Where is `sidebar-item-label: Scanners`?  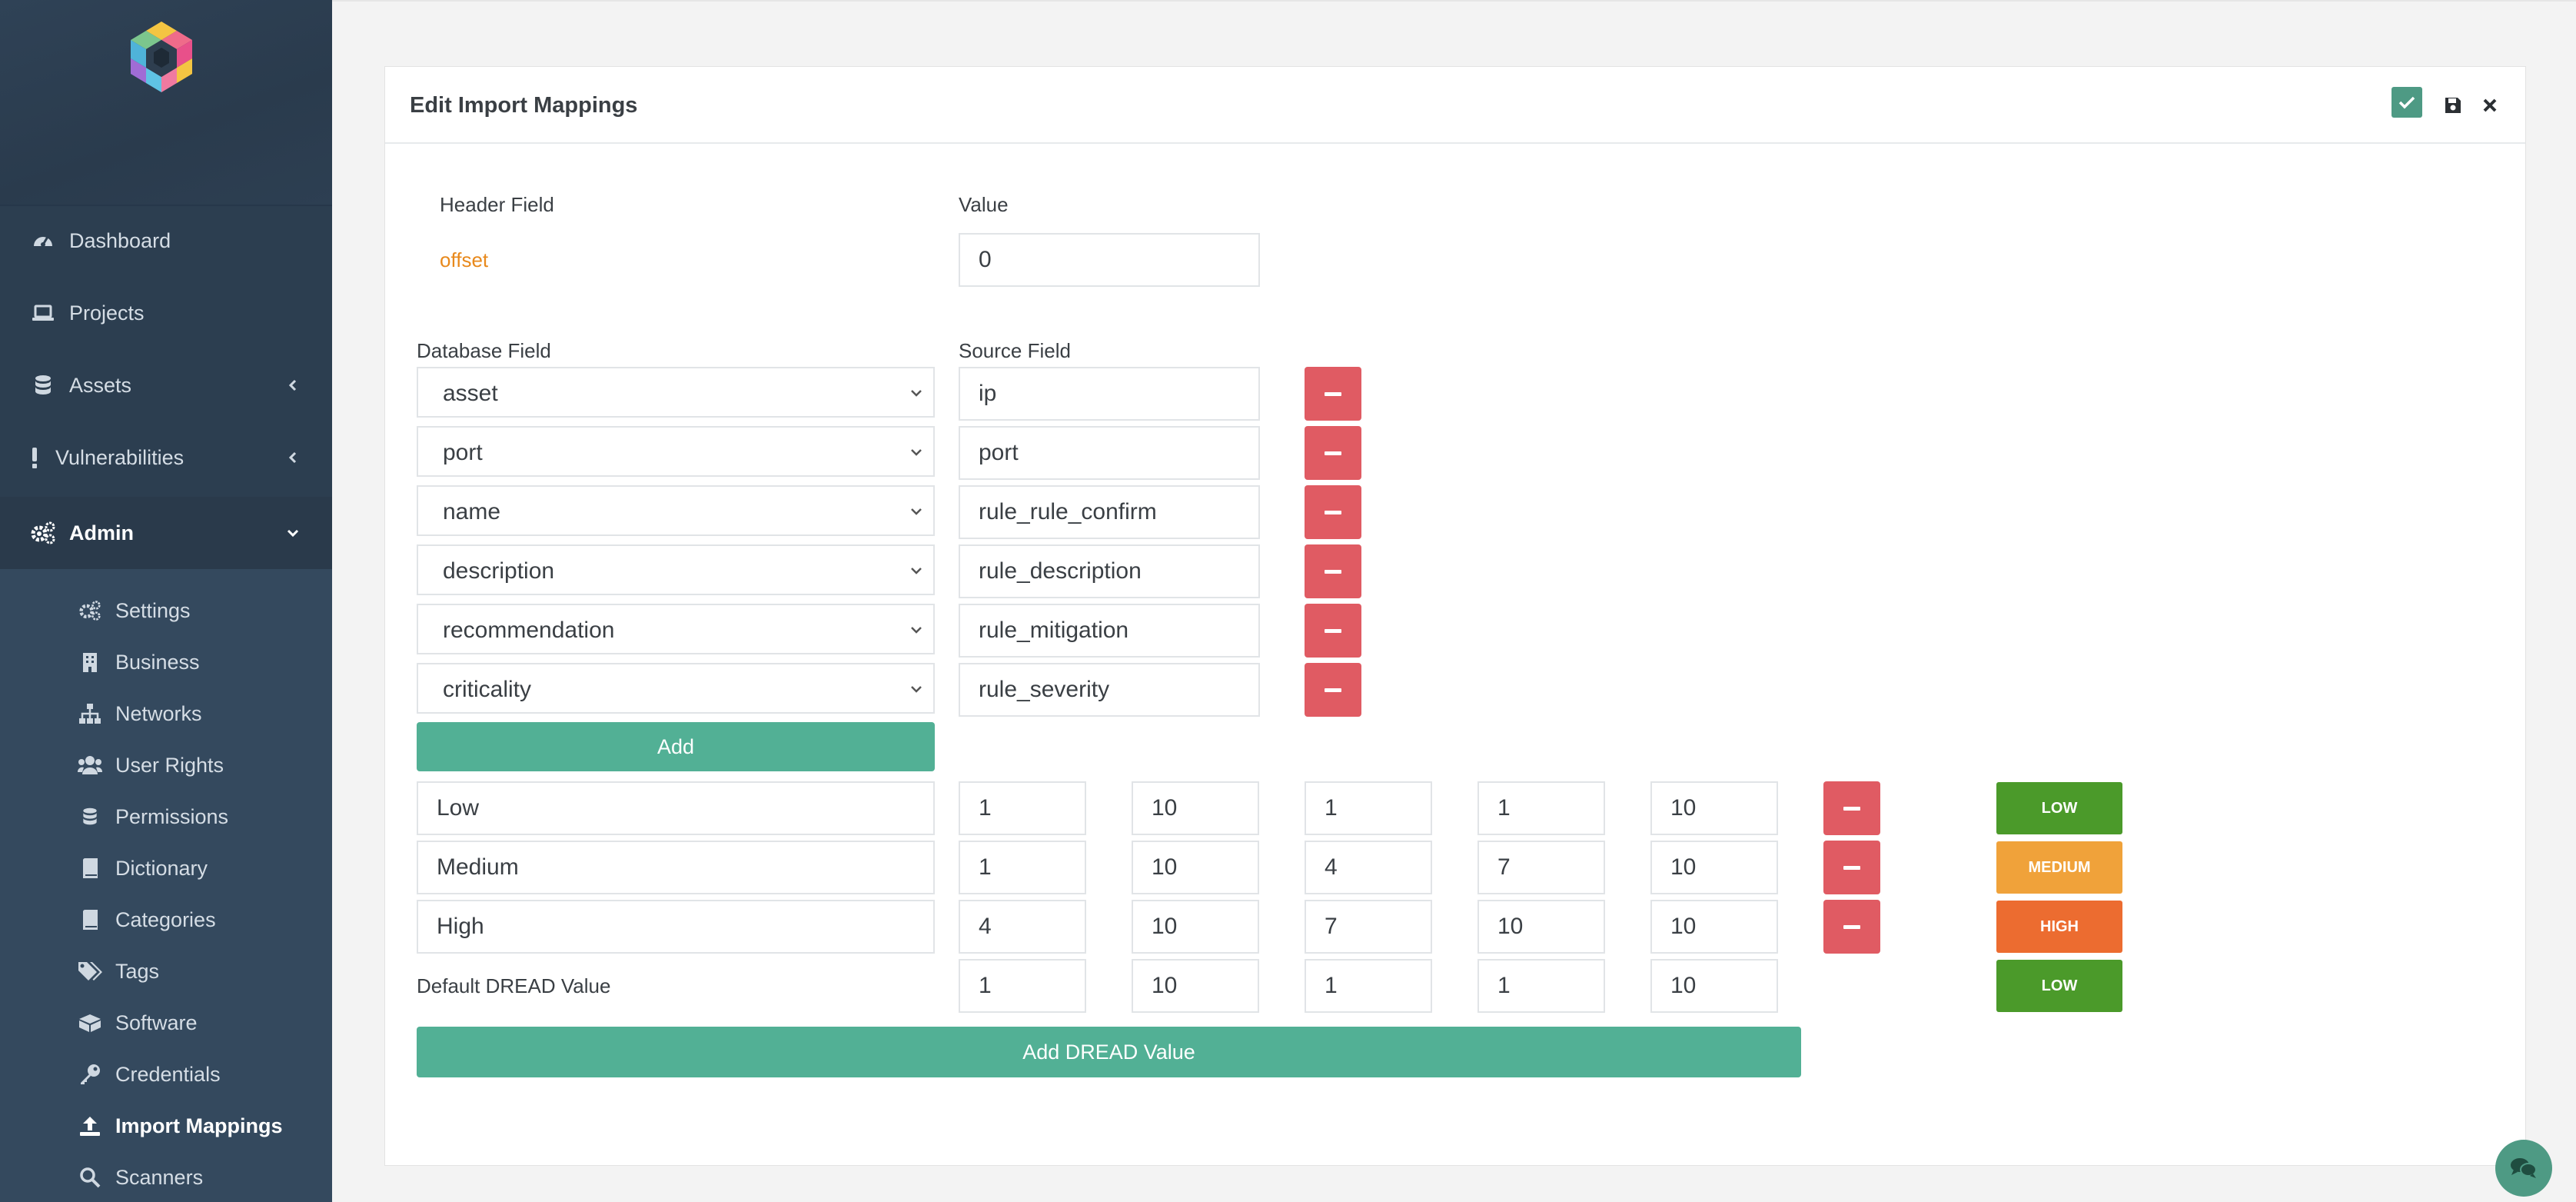
sidebar-item-label: Scanners is located at coordinates (159, 1177).